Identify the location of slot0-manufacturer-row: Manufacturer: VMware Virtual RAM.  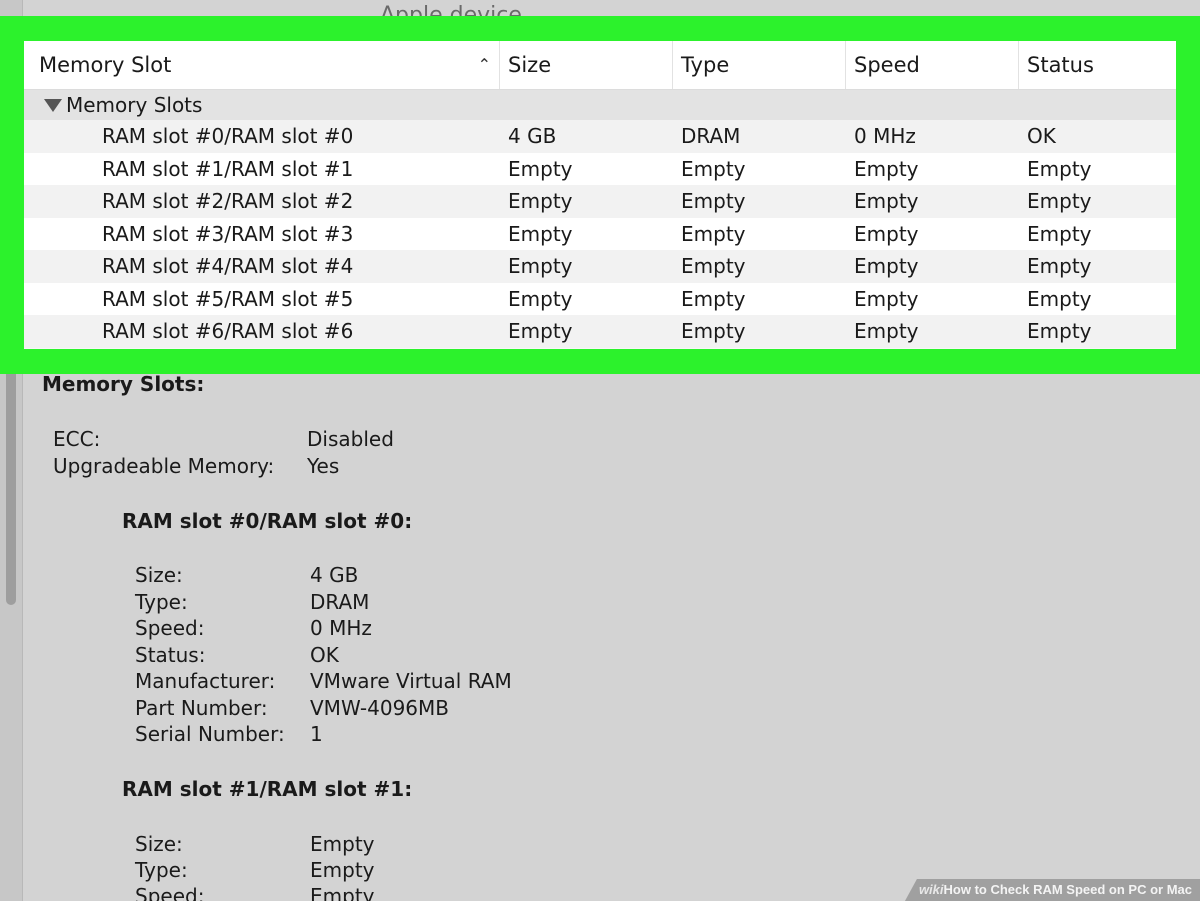
(323, 681).